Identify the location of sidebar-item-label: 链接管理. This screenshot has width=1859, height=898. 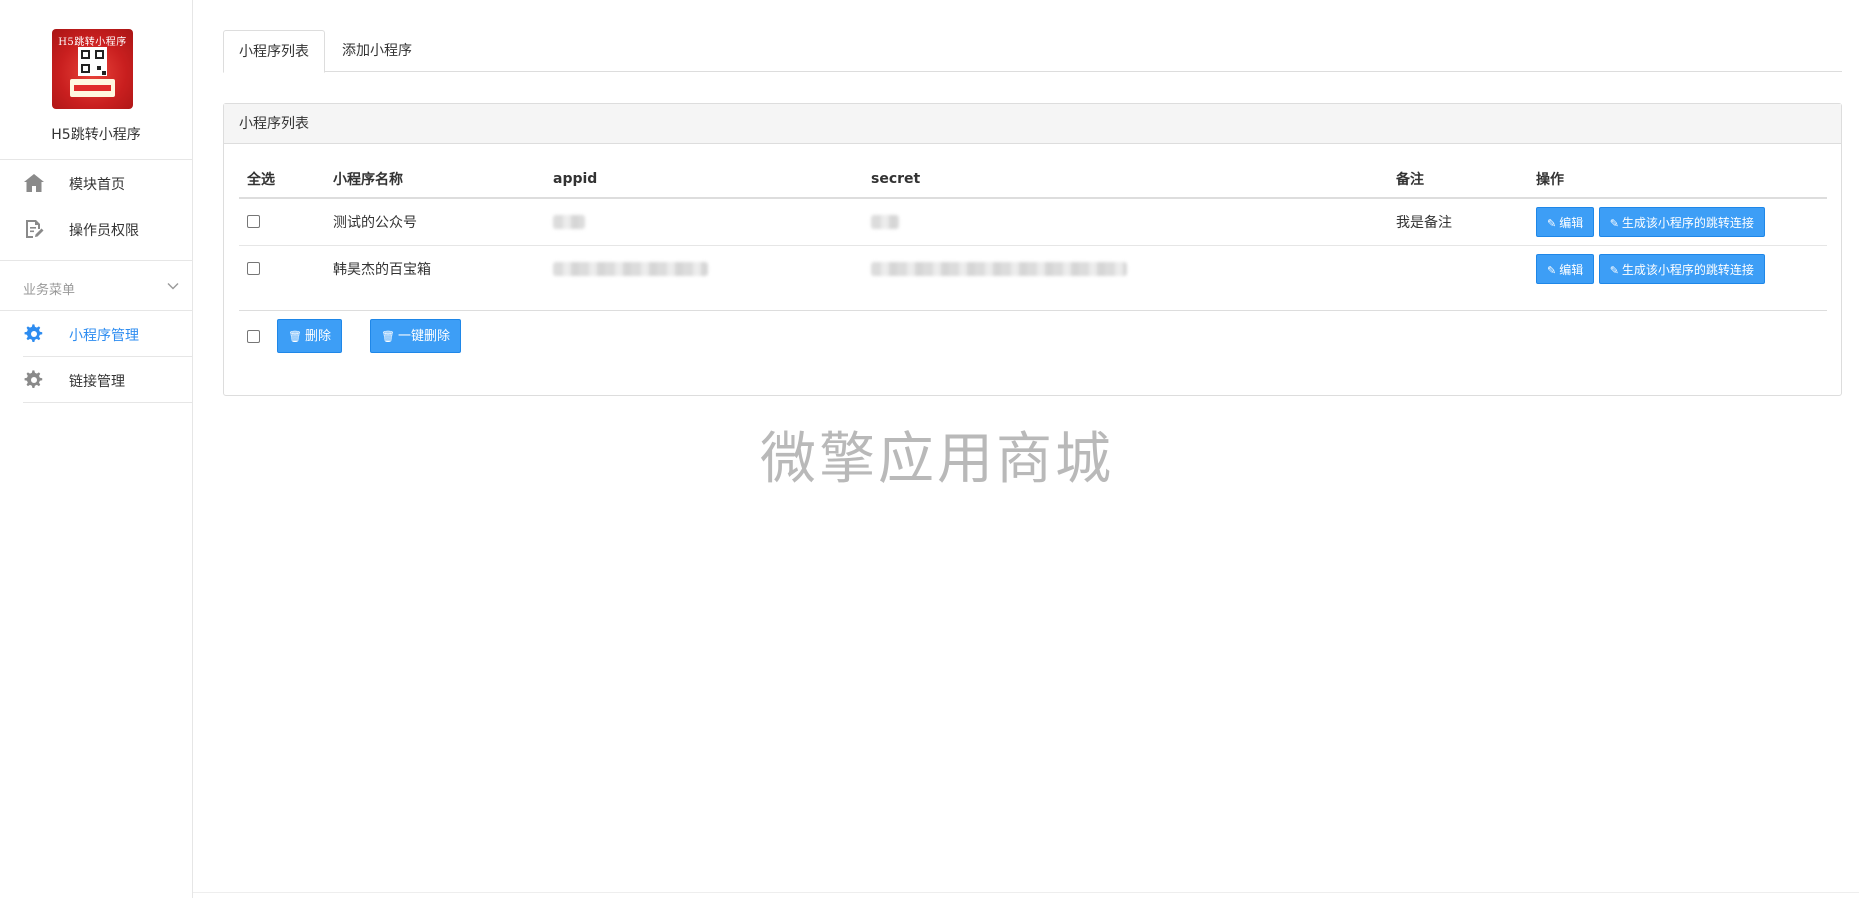
(97, 382).